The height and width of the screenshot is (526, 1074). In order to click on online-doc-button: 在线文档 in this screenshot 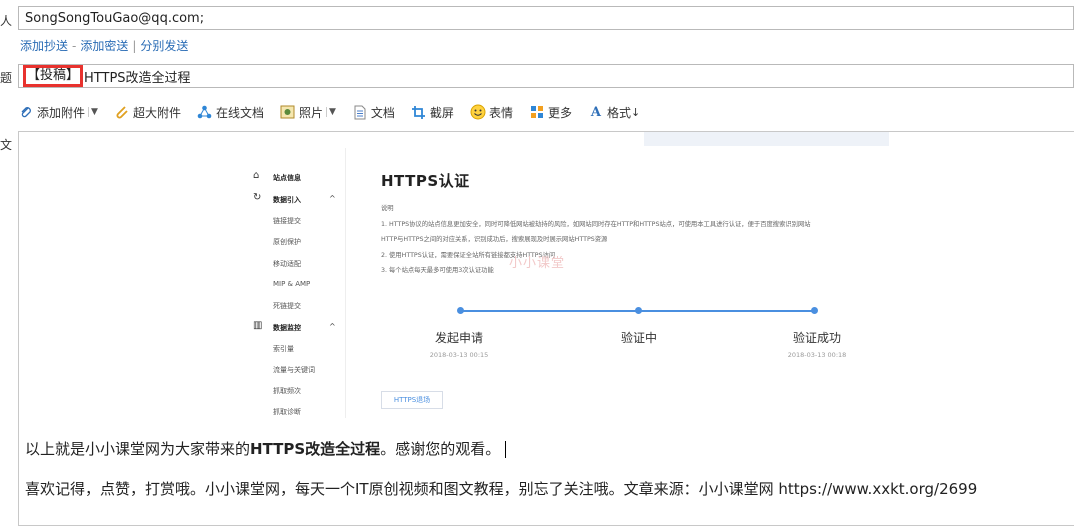, I will do `click(230, 112)`.